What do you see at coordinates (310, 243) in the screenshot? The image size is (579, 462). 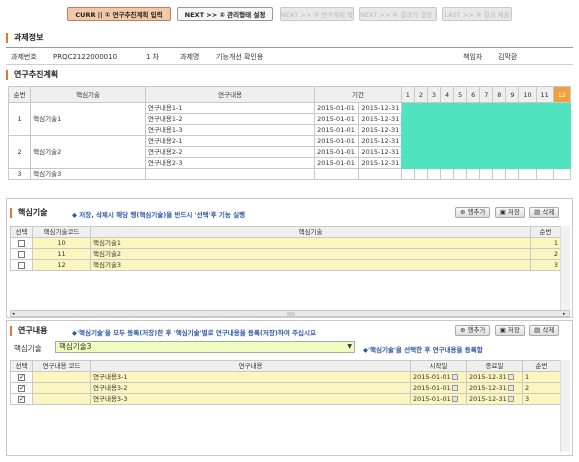 I see `core-name: 핵심기술1` at bounding box center [310, 243].